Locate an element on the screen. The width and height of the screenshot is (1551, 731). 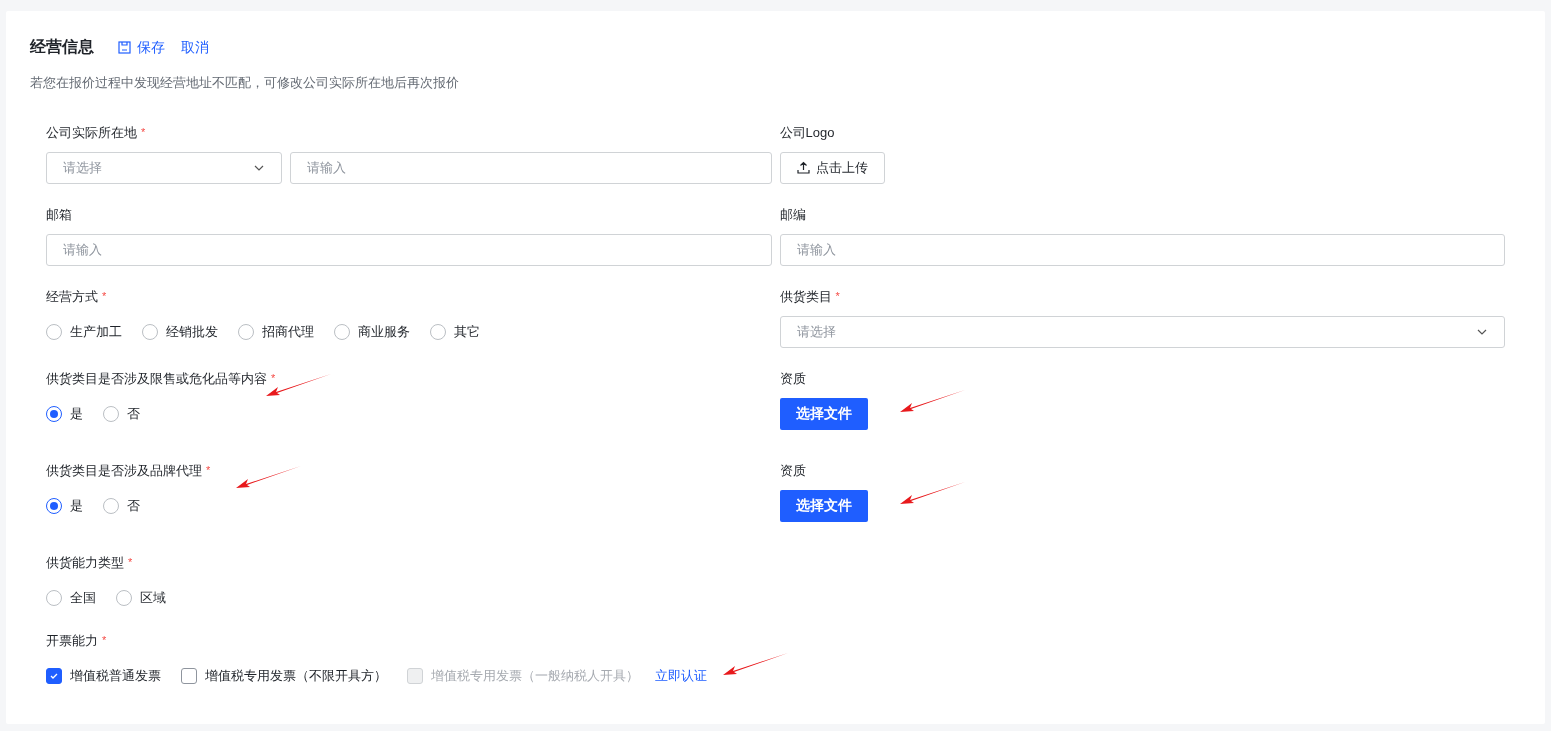
verify-link: 立即认证 is located at coordinates (681, 675).